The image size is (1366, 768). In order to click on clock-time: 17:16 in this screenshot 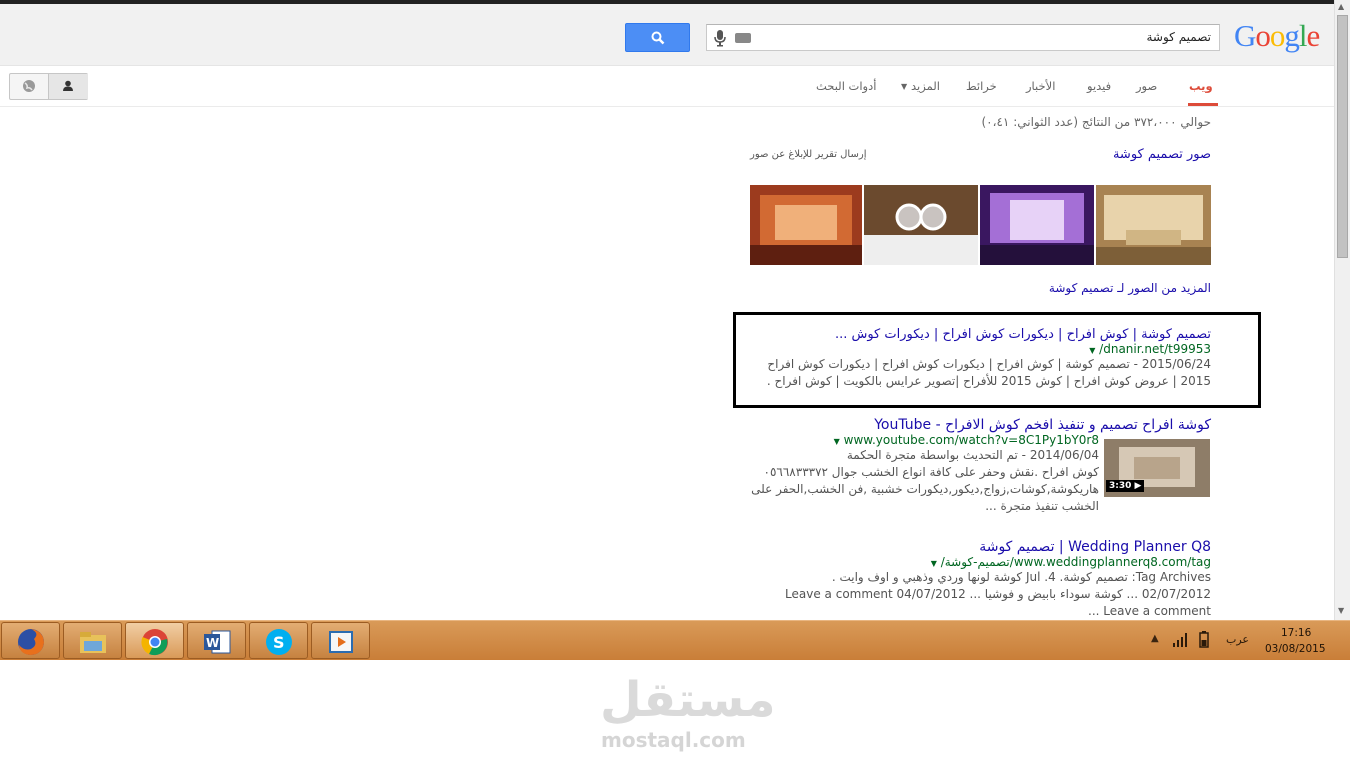, I will do `click(1296, 633)`.